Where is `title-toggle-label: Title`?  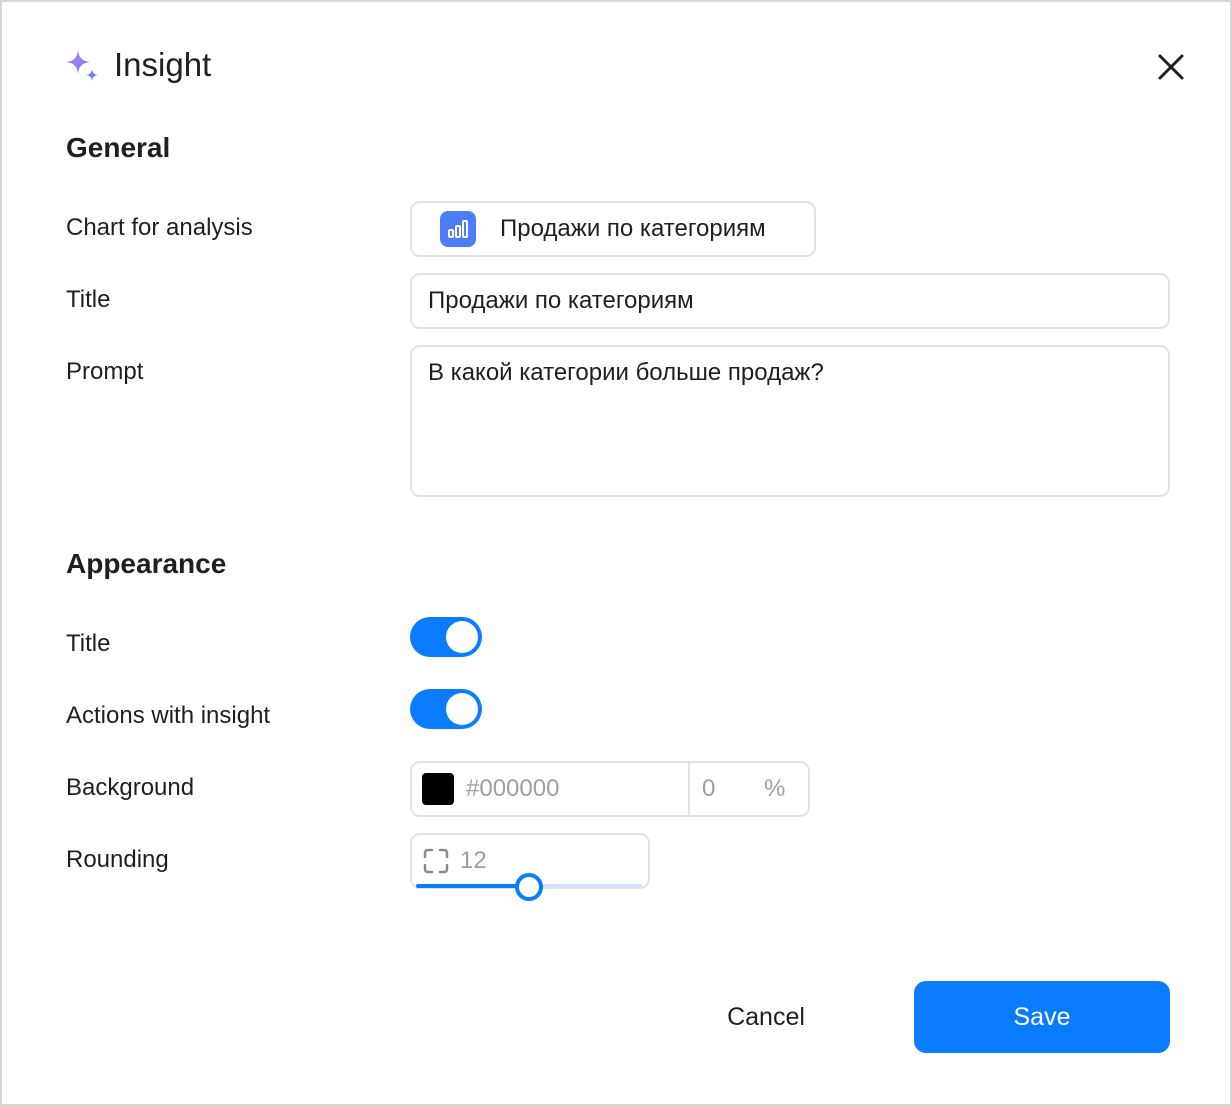 title-toggle-label: Title is located at coordinates (88, 643).